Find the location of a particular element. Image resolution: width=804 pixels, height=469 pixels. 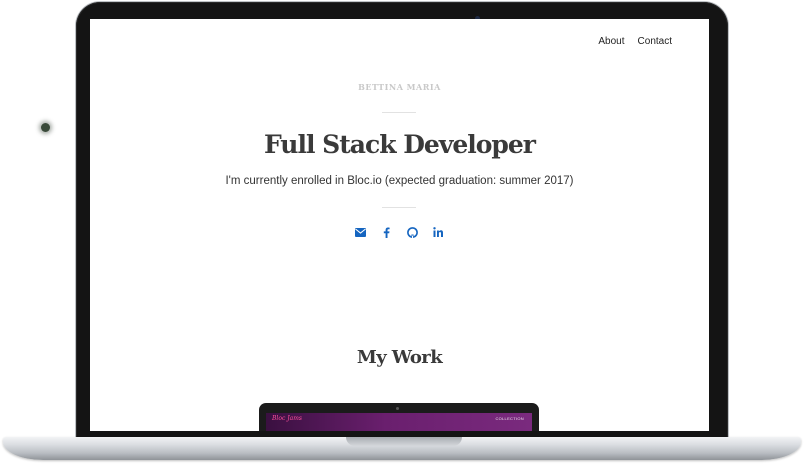

facebook-icon is located at coordinates (386, 232).